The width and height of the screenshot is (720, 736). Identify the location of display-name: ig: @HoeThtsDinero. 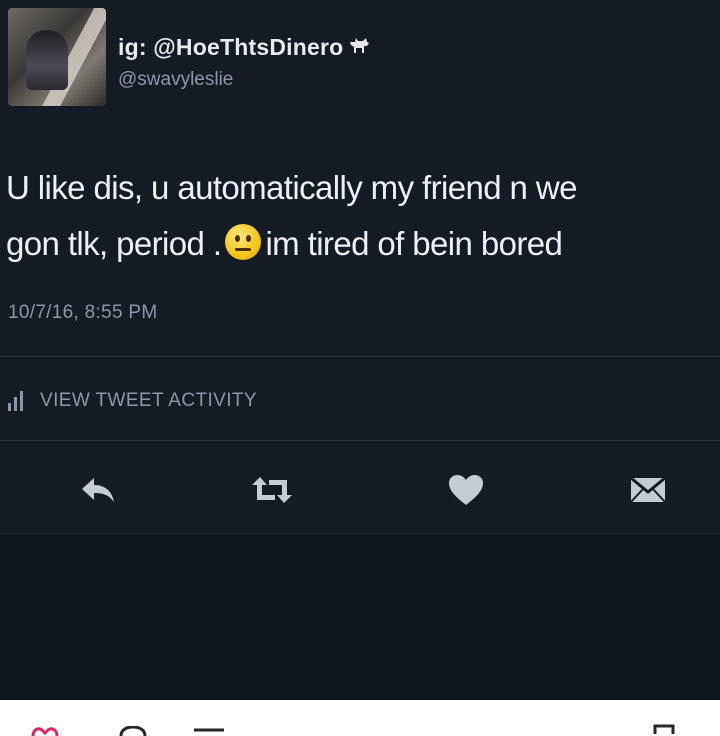
(244, 48).